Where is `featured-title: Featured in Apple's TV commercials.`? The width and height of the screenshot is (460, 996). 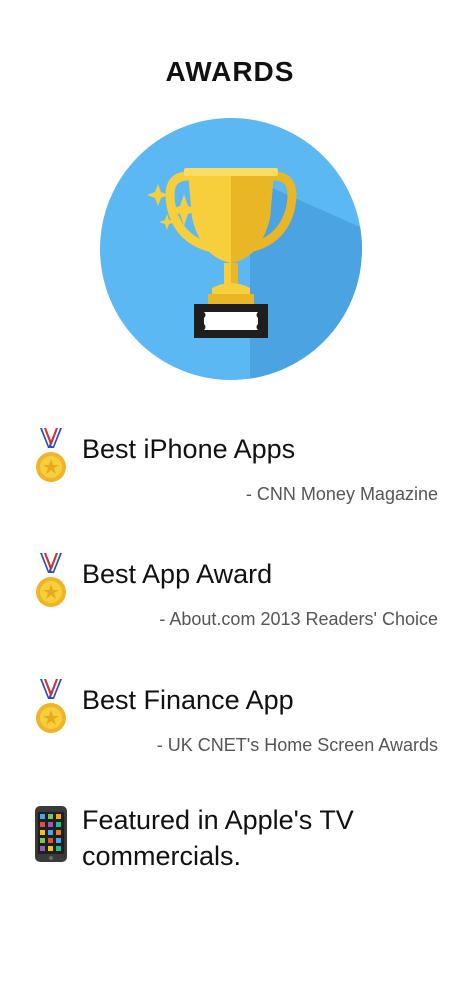 featured-title: Featured in Apple's TV commercials. is located at coordinates (218, 838).